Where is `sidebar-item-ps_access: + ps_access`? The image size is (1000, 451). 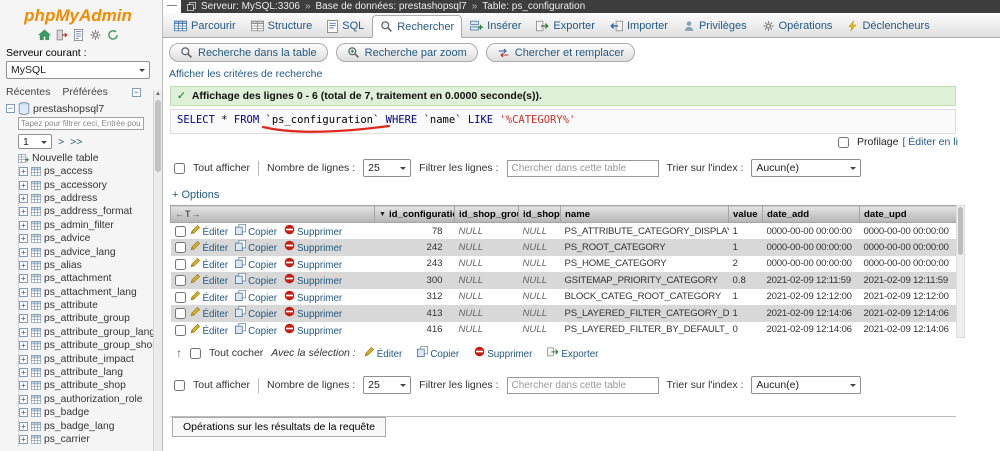 sidebar-item-ps_access: + ps_access is located at coordinates (84, 171).